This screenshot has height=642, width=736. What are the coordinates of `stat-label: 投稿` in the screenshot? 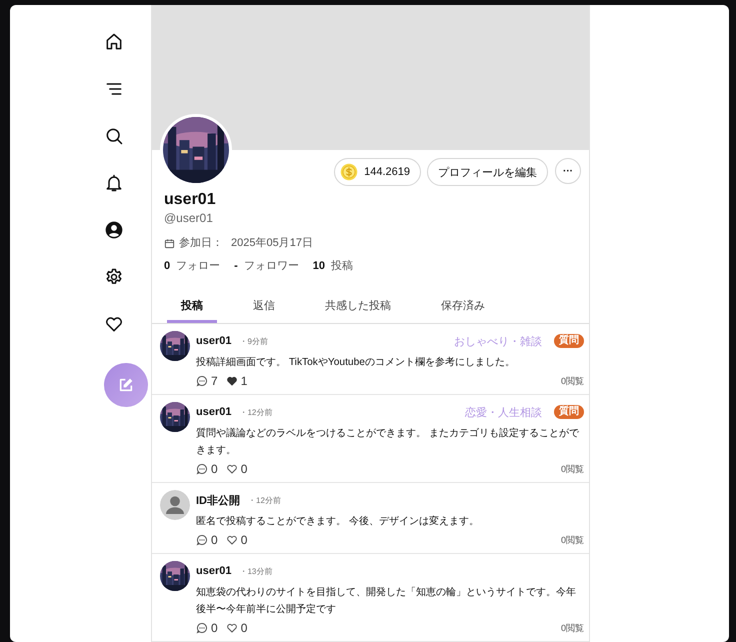 It's located at (342, 266).